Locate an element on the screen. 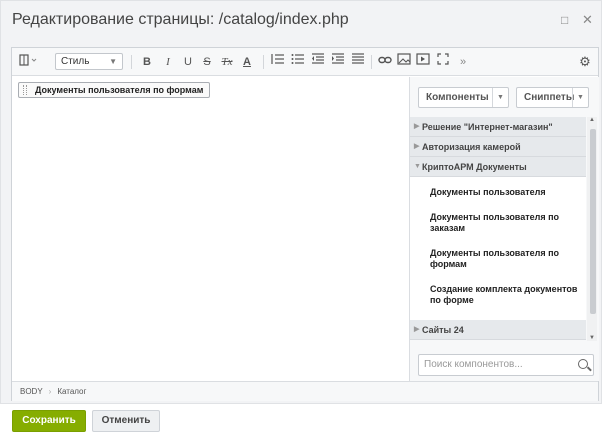 The image size is (602, 434). image-icon is located at coordinates (404, 62).